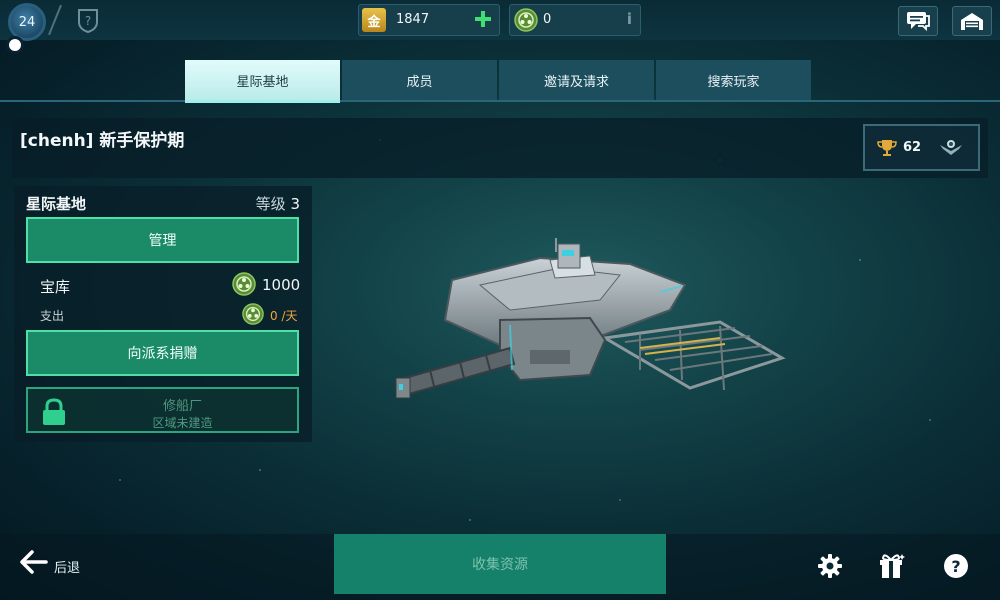 The height and width of the screenshot is (600, 1000). Describe the element at coordinates (413, 19) in the screenshot. I see `gold-amount: 1847` at that location.